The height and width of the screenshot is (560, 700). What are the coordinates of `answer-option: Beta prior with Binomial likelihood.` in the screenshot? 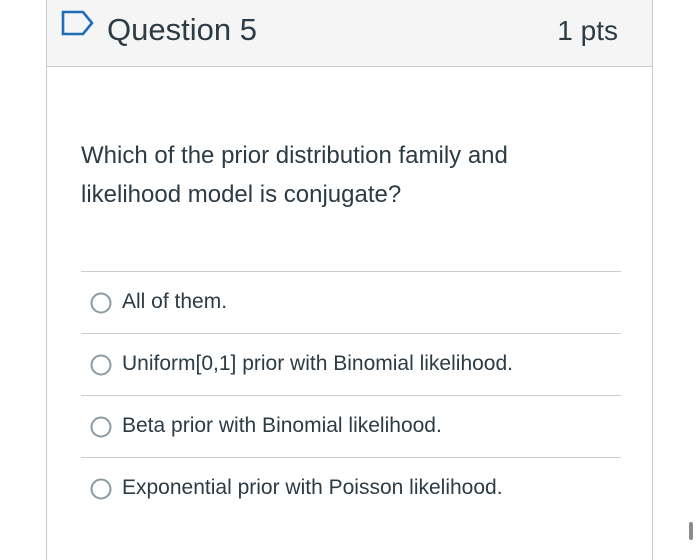 It's located at (351, 426).